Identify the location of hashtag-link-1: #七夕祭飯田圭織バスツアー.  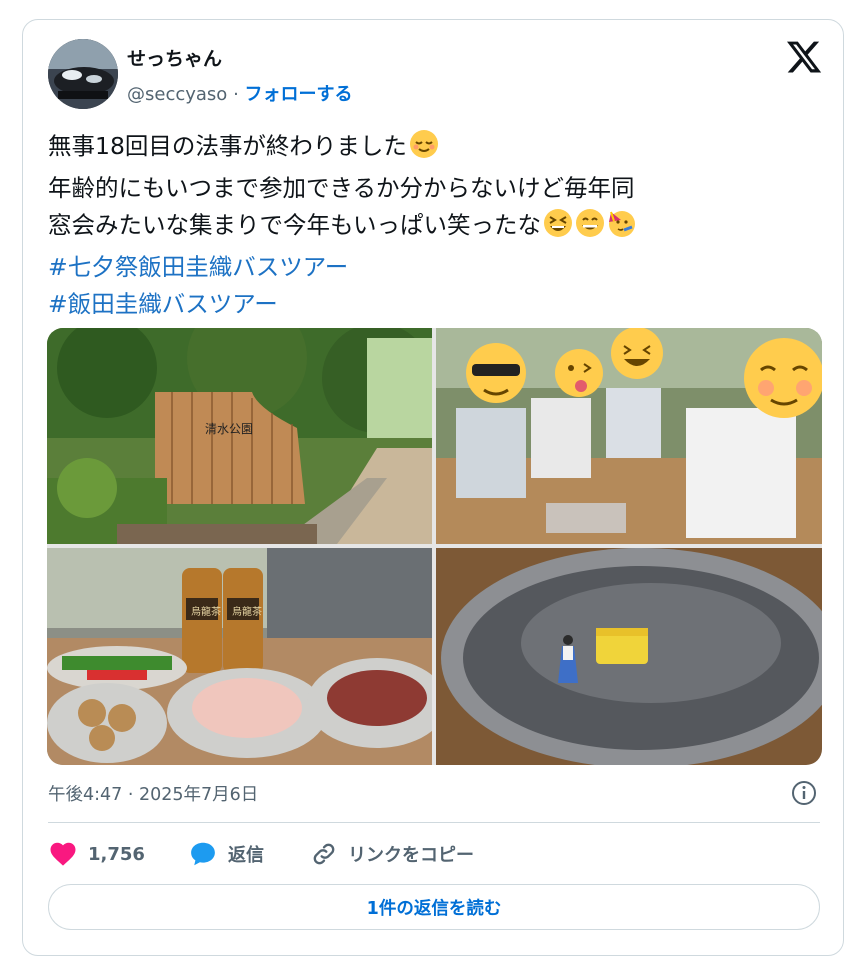
(433, 267).